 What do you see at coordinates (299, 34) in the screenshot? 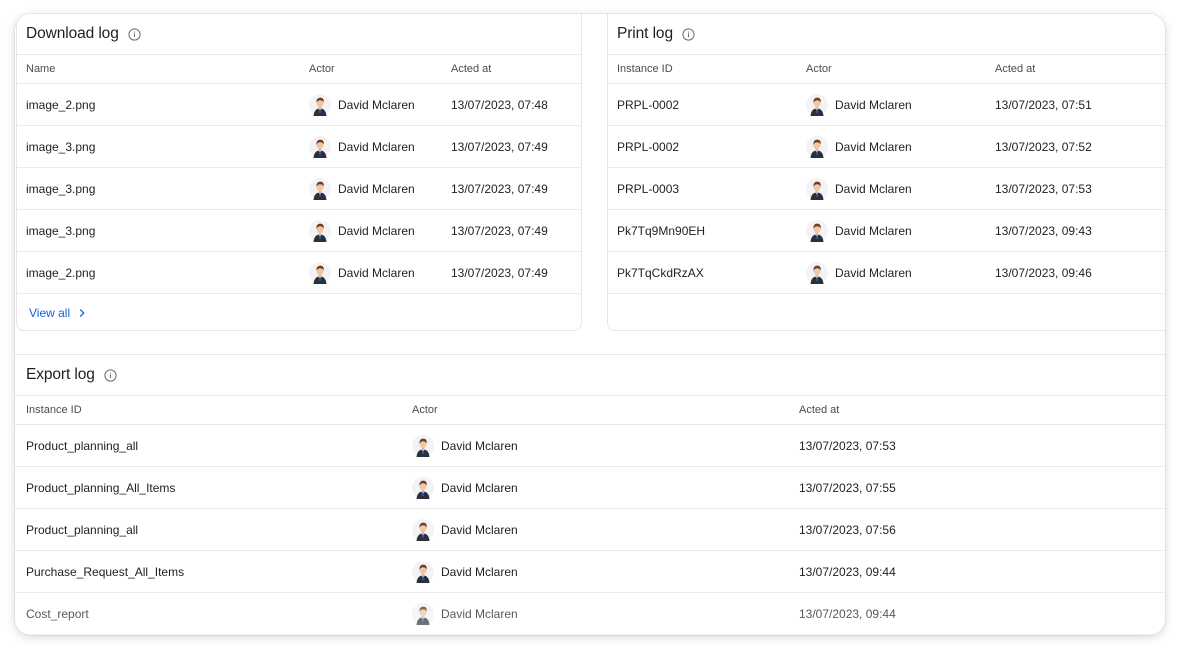
I see `download-log-header: Download log` at bounding box center [299, 34].